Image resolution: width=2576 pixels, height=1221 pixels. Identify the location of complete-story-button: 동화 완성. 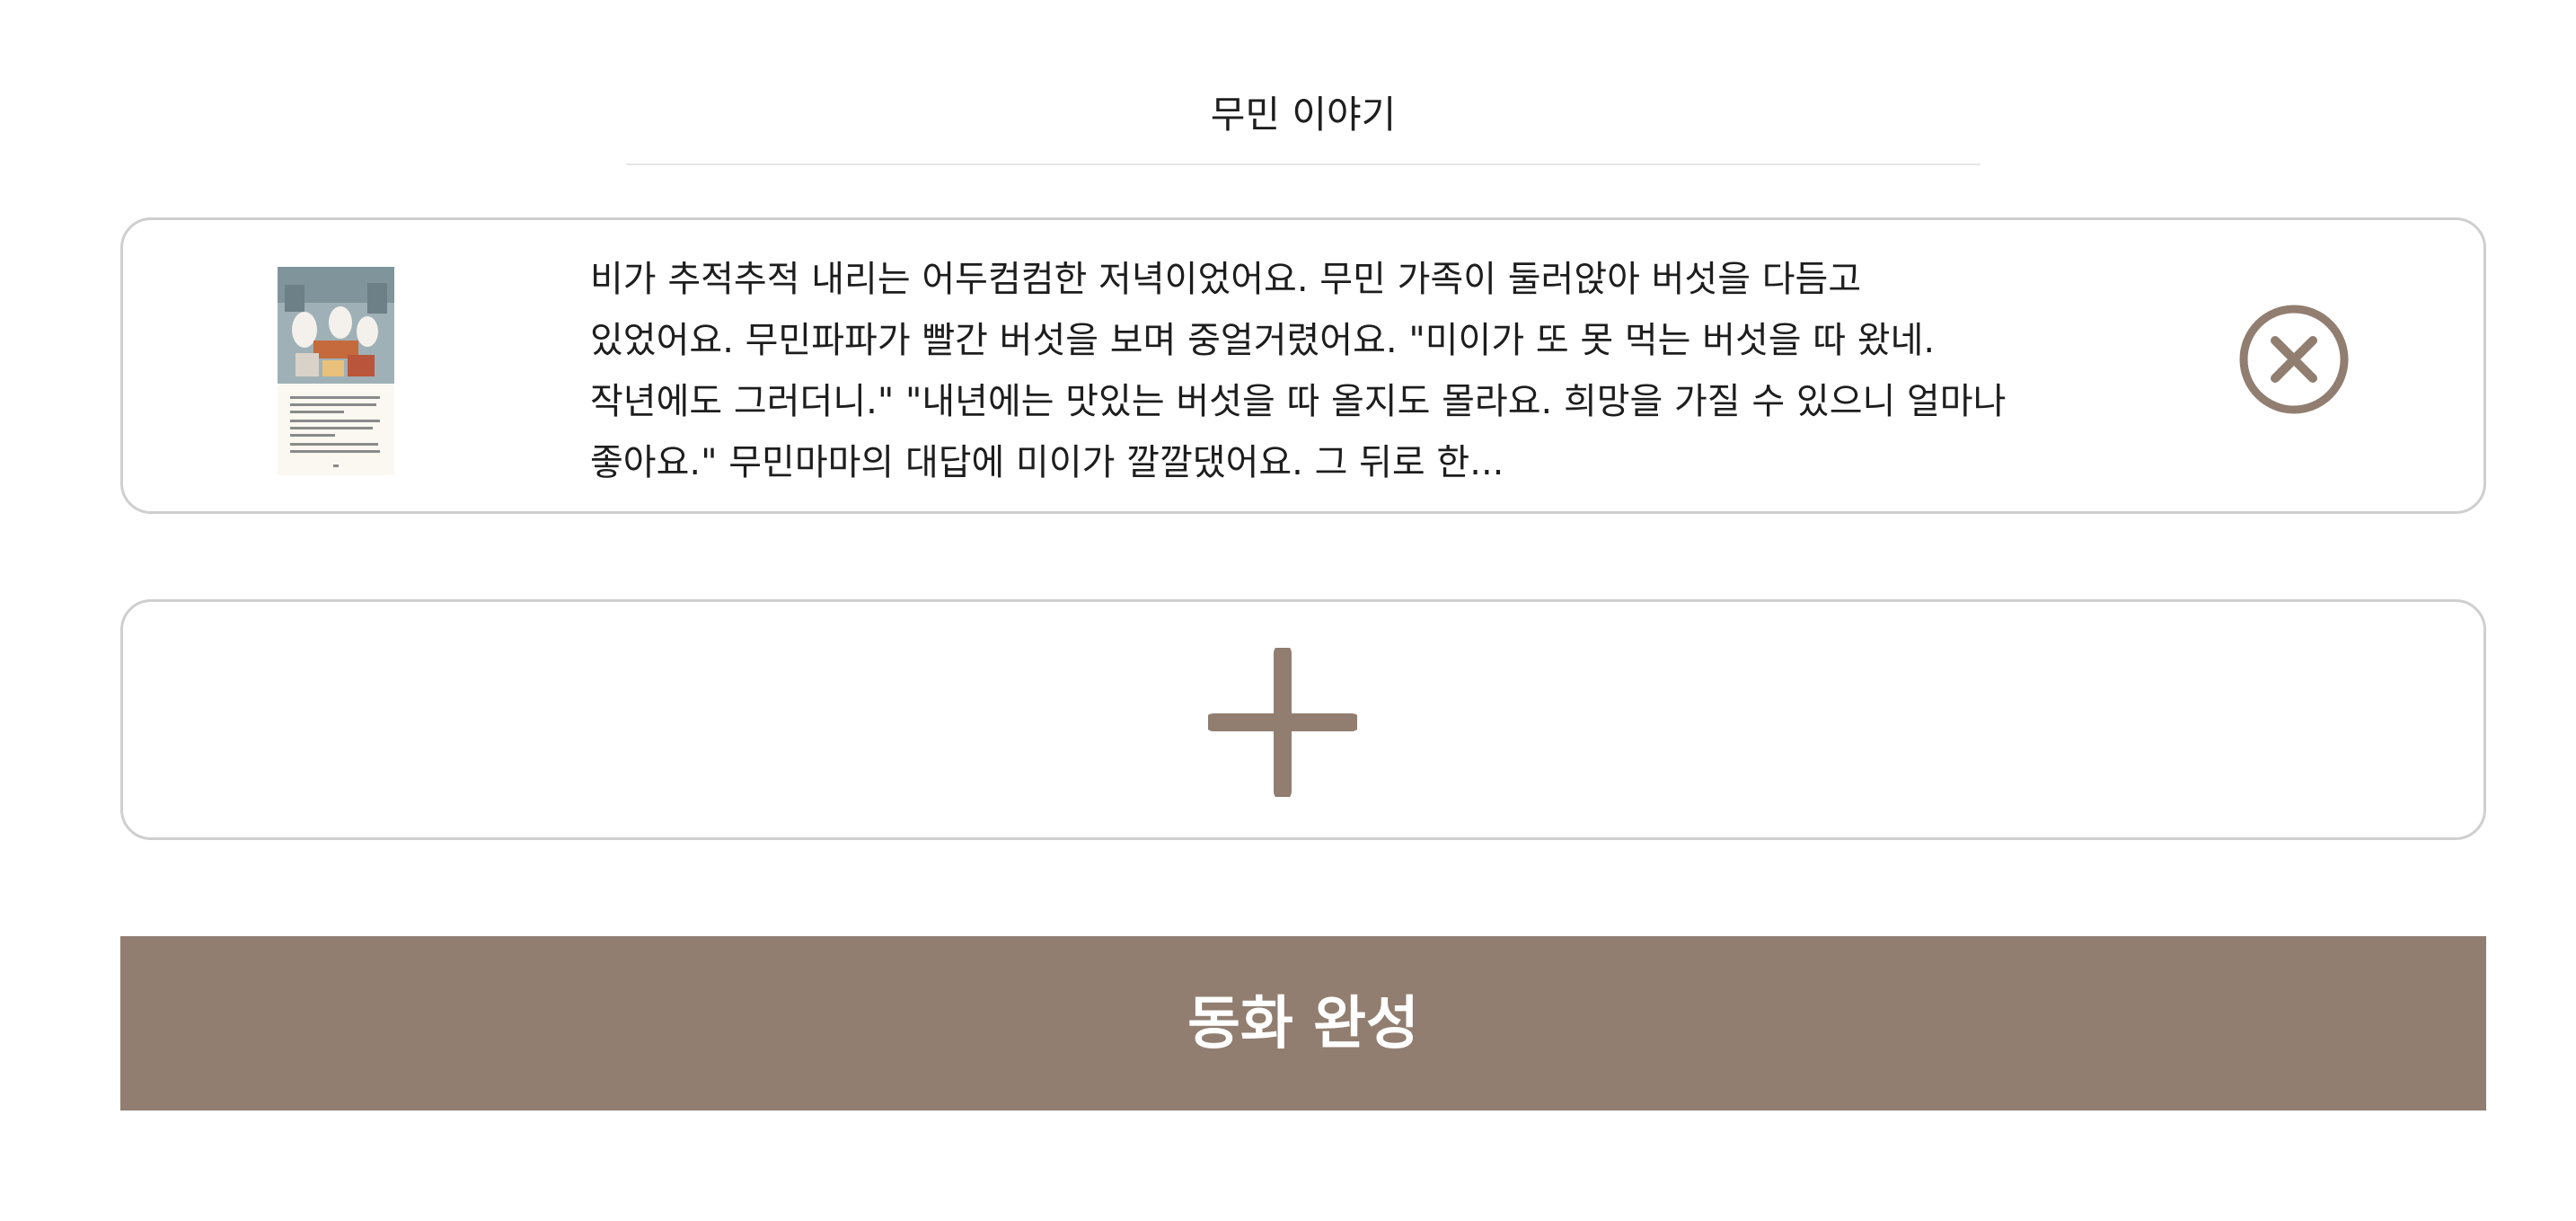
(1303, 1023).